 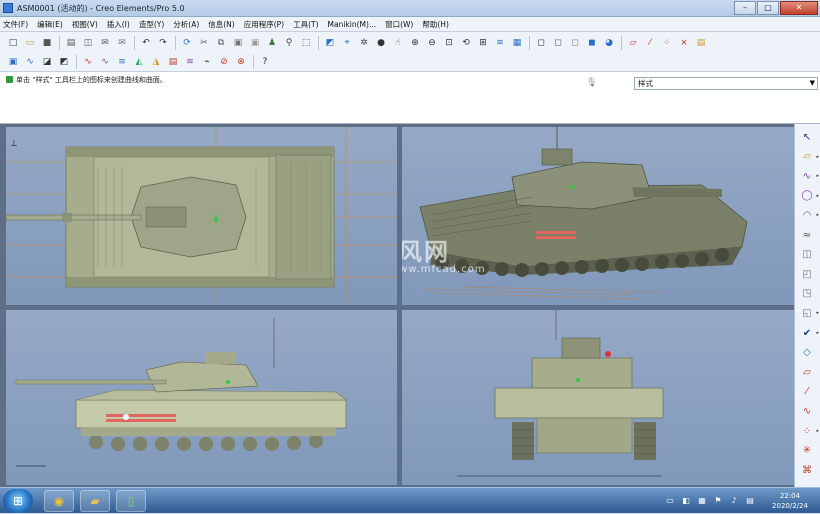 I want to click on boundary-surface-icon: ▱, so click(x=807, y=372).